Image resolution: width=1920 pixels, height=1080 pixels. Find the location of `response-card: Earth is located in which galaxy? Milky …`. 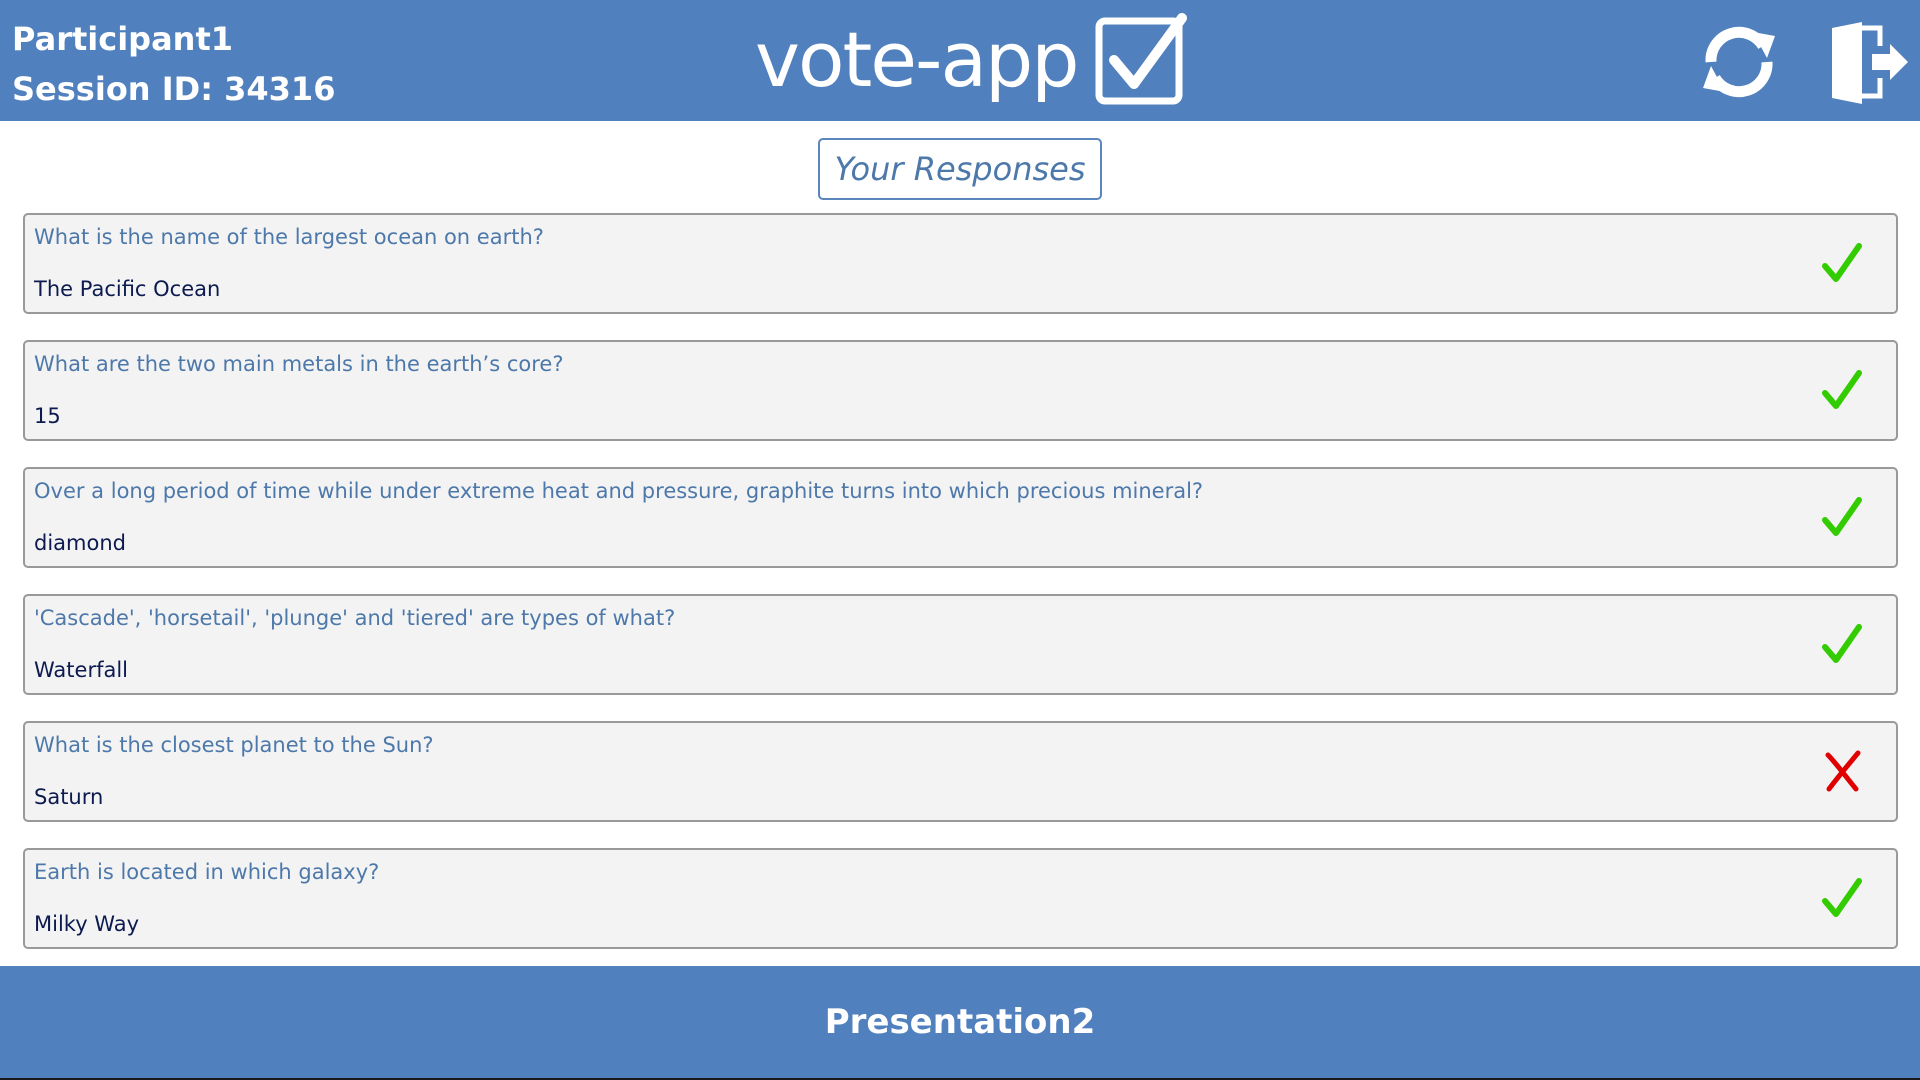

response-card: Earth is located in which galaxy? Milky … is located at coordinates (960, 898).